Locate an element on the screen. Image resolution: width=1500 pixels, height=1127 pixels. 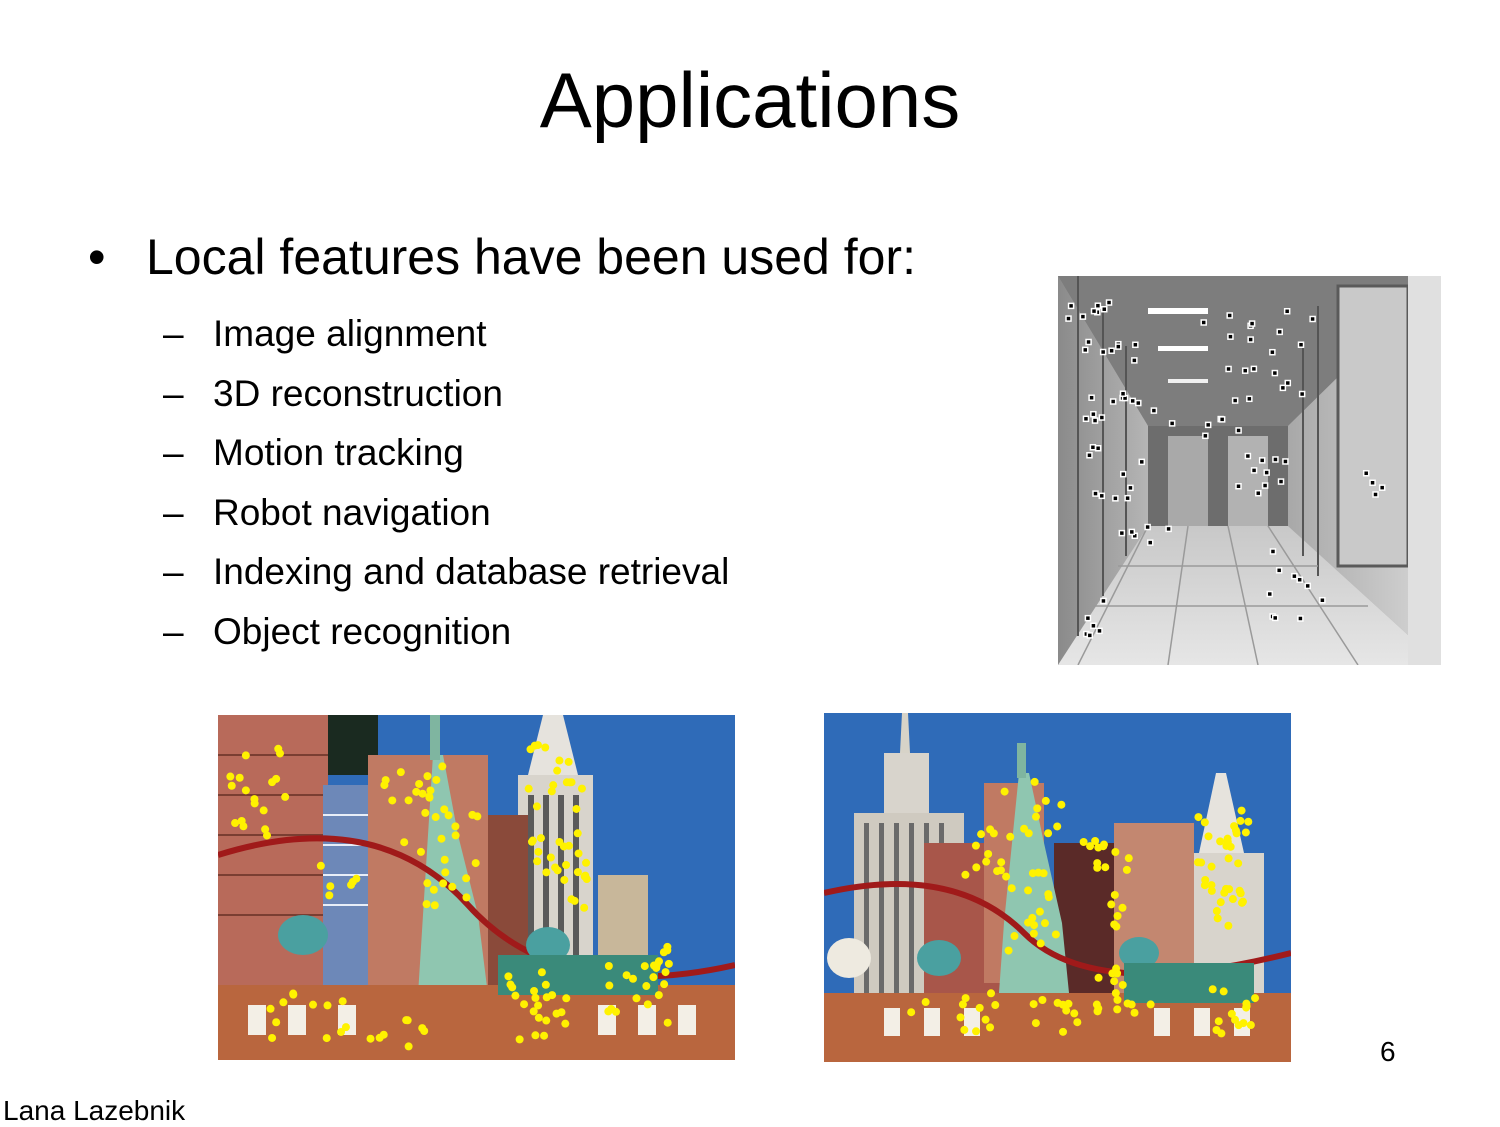
sub-item-text: Indexing and database retrieval is located at coordinates (471, 571).